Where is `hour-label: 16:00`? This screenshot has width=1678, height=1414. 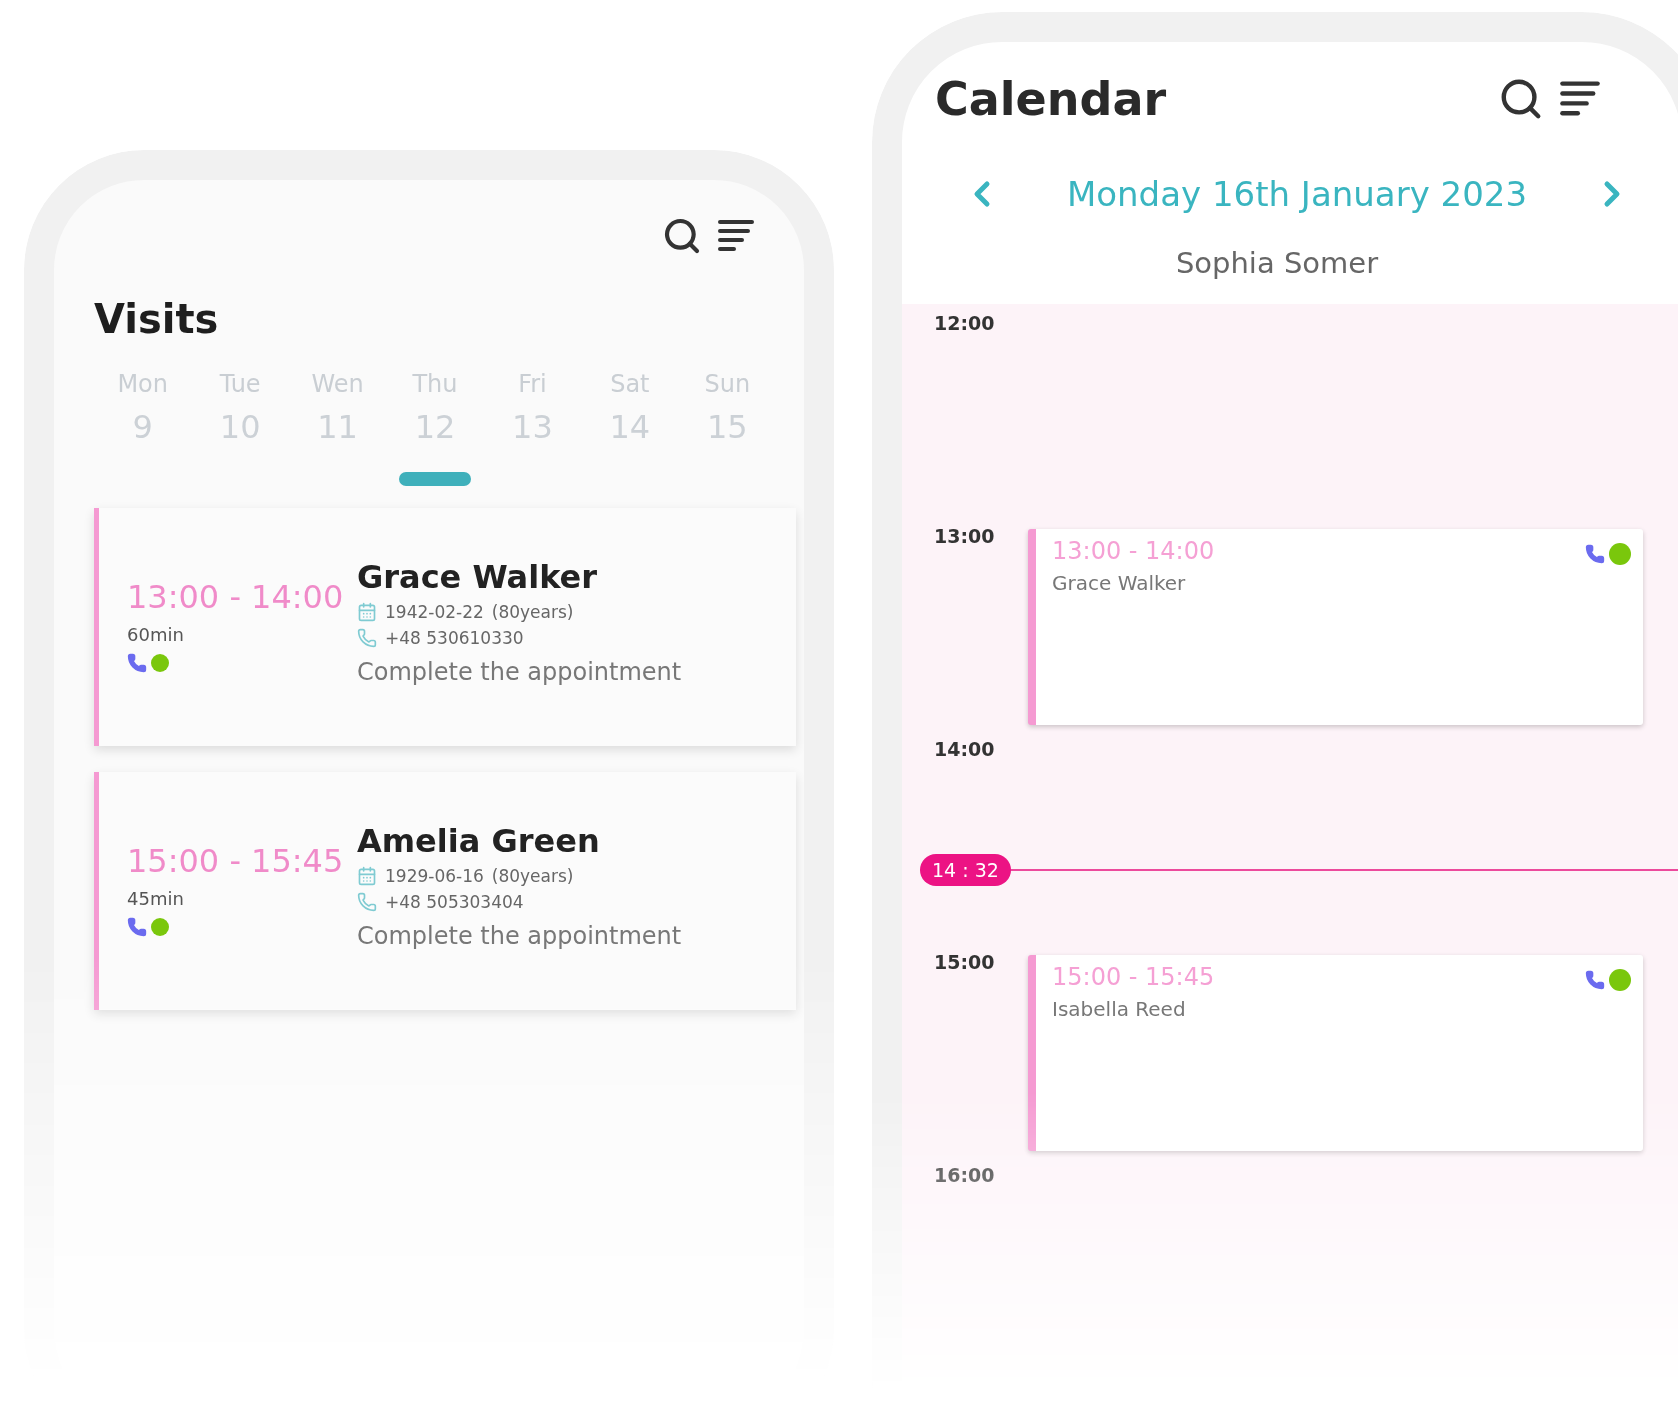 hour-label: 16:00 is located at coordinates (964, 1175).